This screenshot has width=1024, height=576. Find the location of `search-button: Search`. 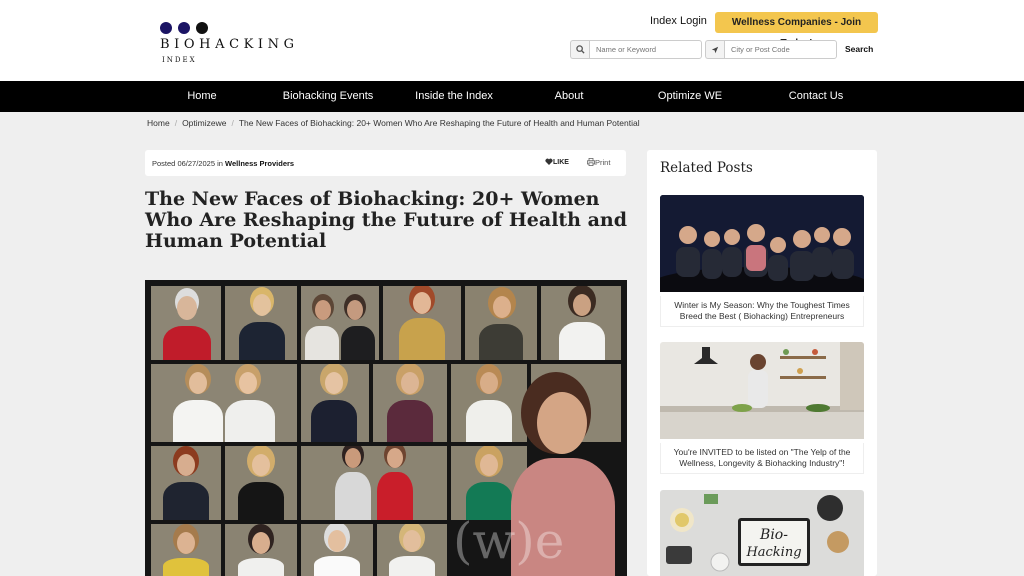

search-button: Search is located at coordinates (859, 49).